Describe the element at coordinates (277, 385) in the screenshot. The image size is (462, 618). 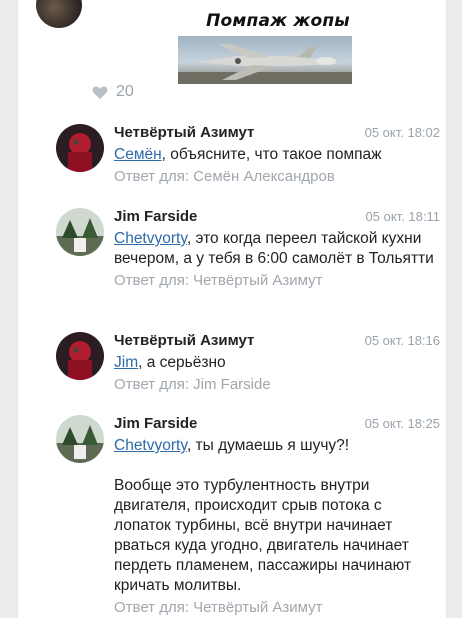
I see `reply-to-label: Ответ для: Jim Farside` at that location.